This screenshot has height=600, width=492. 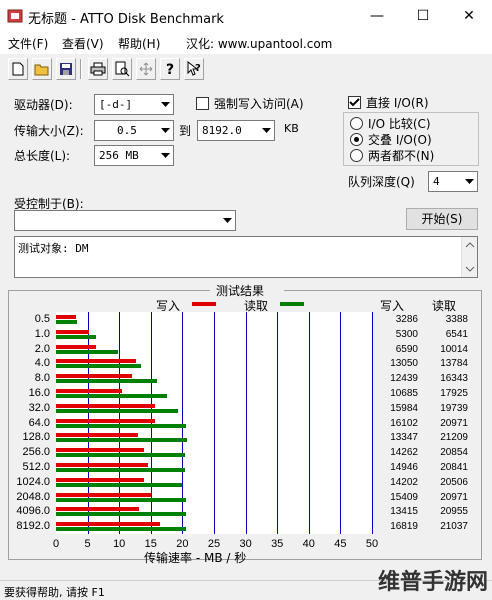 I want to click on x-axis-label: 传输速率 - MB / 秒, so click(x=195, y=558).